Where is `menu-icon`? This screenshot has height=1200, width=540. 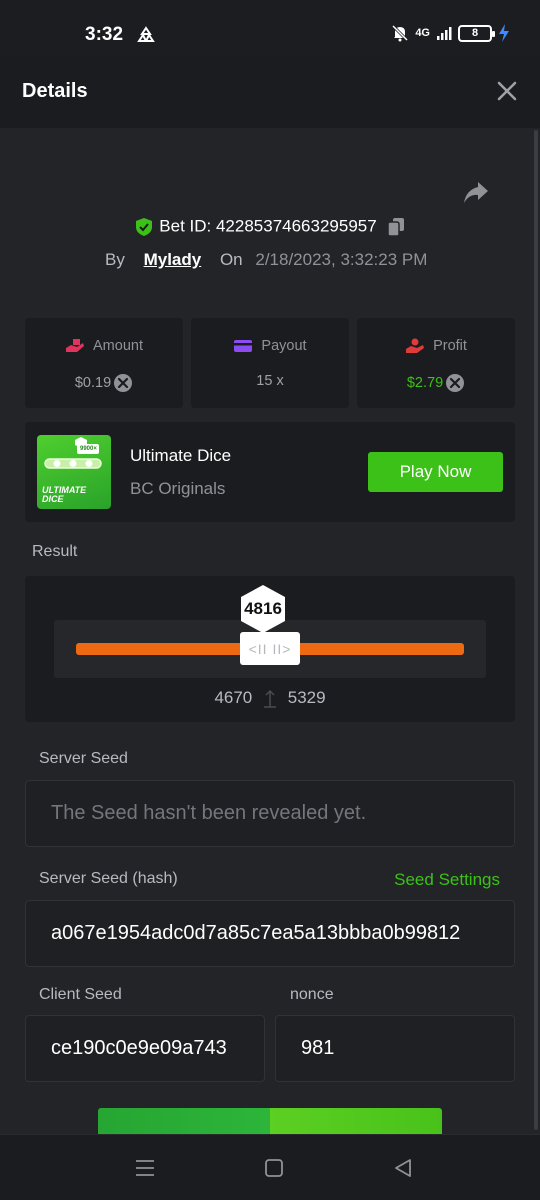
menu-icon is located at coordinates (145, 1168).